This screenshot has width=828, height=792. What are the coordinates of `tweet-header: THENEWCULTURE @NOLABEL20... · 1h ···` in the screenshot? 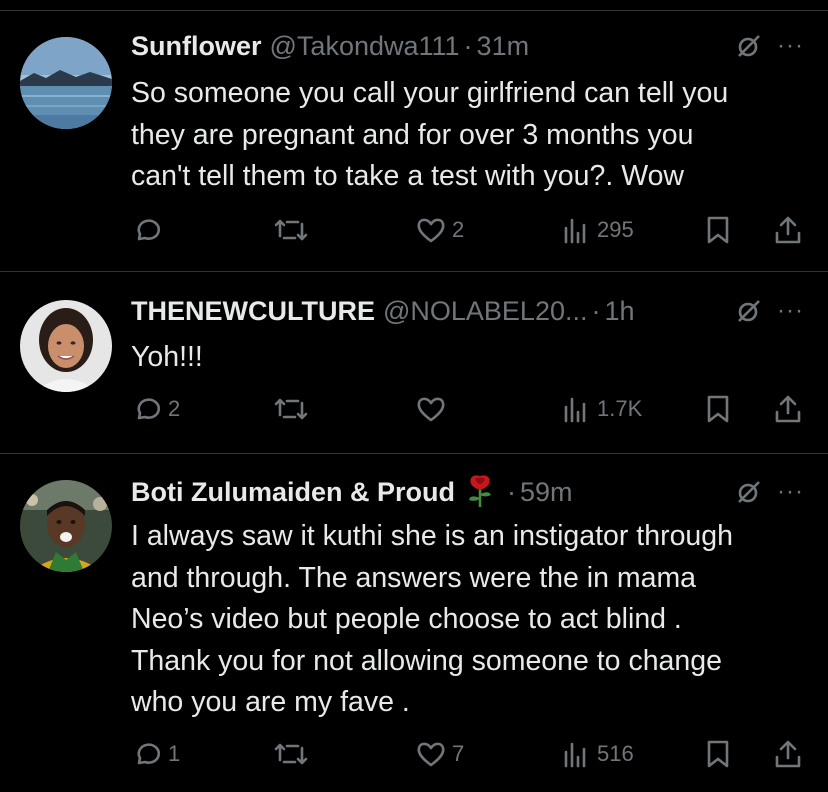 It's located at (467, 311).